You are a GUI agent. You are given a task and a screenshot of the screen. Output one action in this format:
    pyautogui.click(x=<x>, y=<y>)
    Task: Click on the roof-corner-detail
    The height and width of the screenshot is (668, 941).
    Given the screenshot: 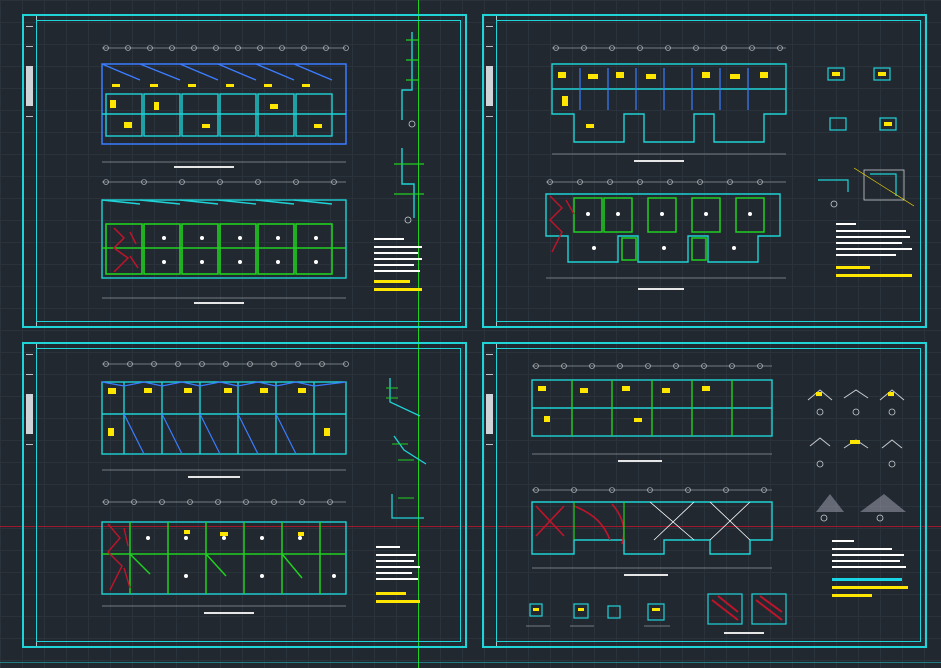 What is the action you would take?
    pyautogui.click(x=749, y=614)
    